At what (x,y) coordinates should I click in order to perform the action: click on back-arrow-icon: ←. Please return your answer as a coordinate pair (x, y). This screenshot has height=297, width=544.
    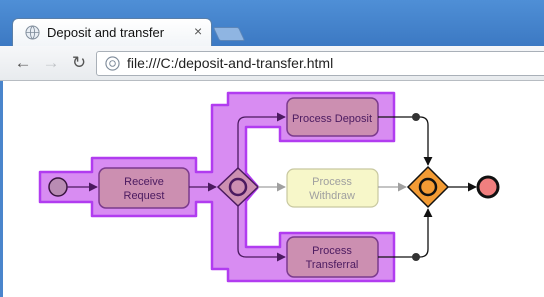
    Looking at the image, I should click on (23, 63).